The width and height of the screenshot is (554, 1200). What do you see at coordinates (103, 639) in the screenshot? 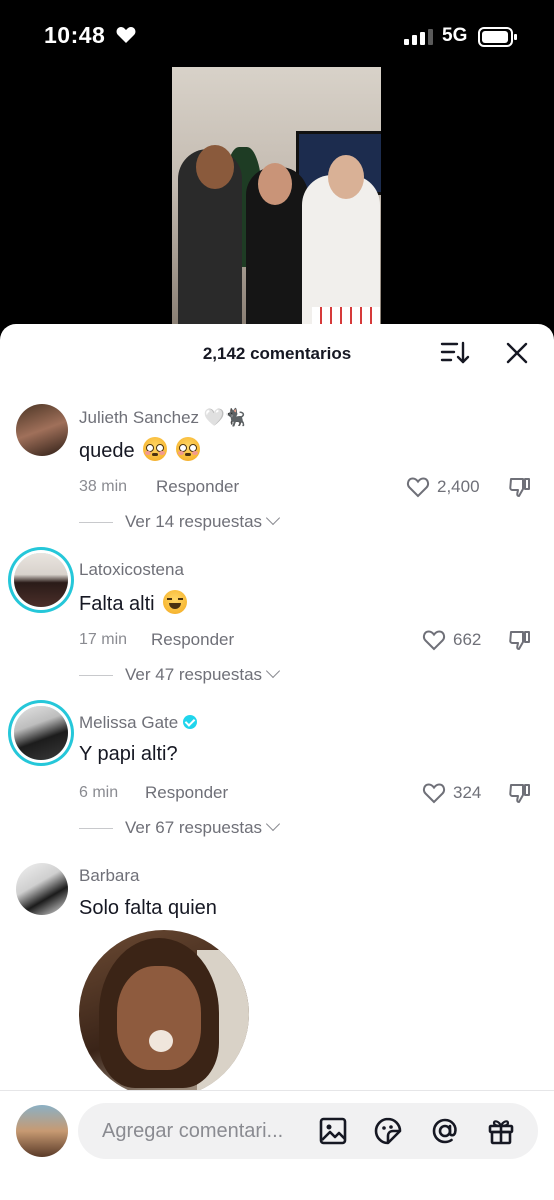
I see `comment-time: 17 min` at bounding box center [103, 639].